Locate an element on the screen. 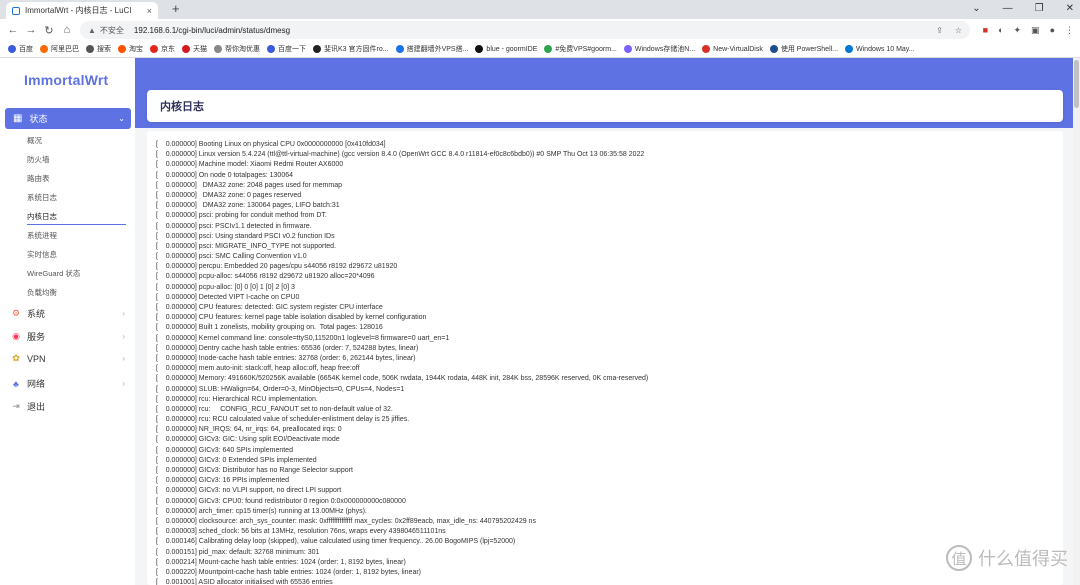  extension-icon: ■ is located at coordinates (985, 30).